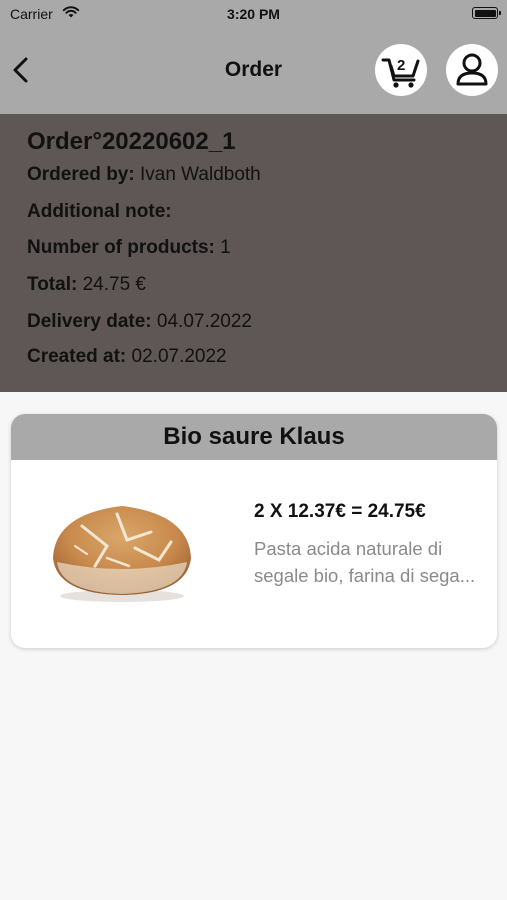 Image resolution: width=507 pixels, height=900 pixels. I want to click on additional-note-label: Additional note:, so click(99, 211).